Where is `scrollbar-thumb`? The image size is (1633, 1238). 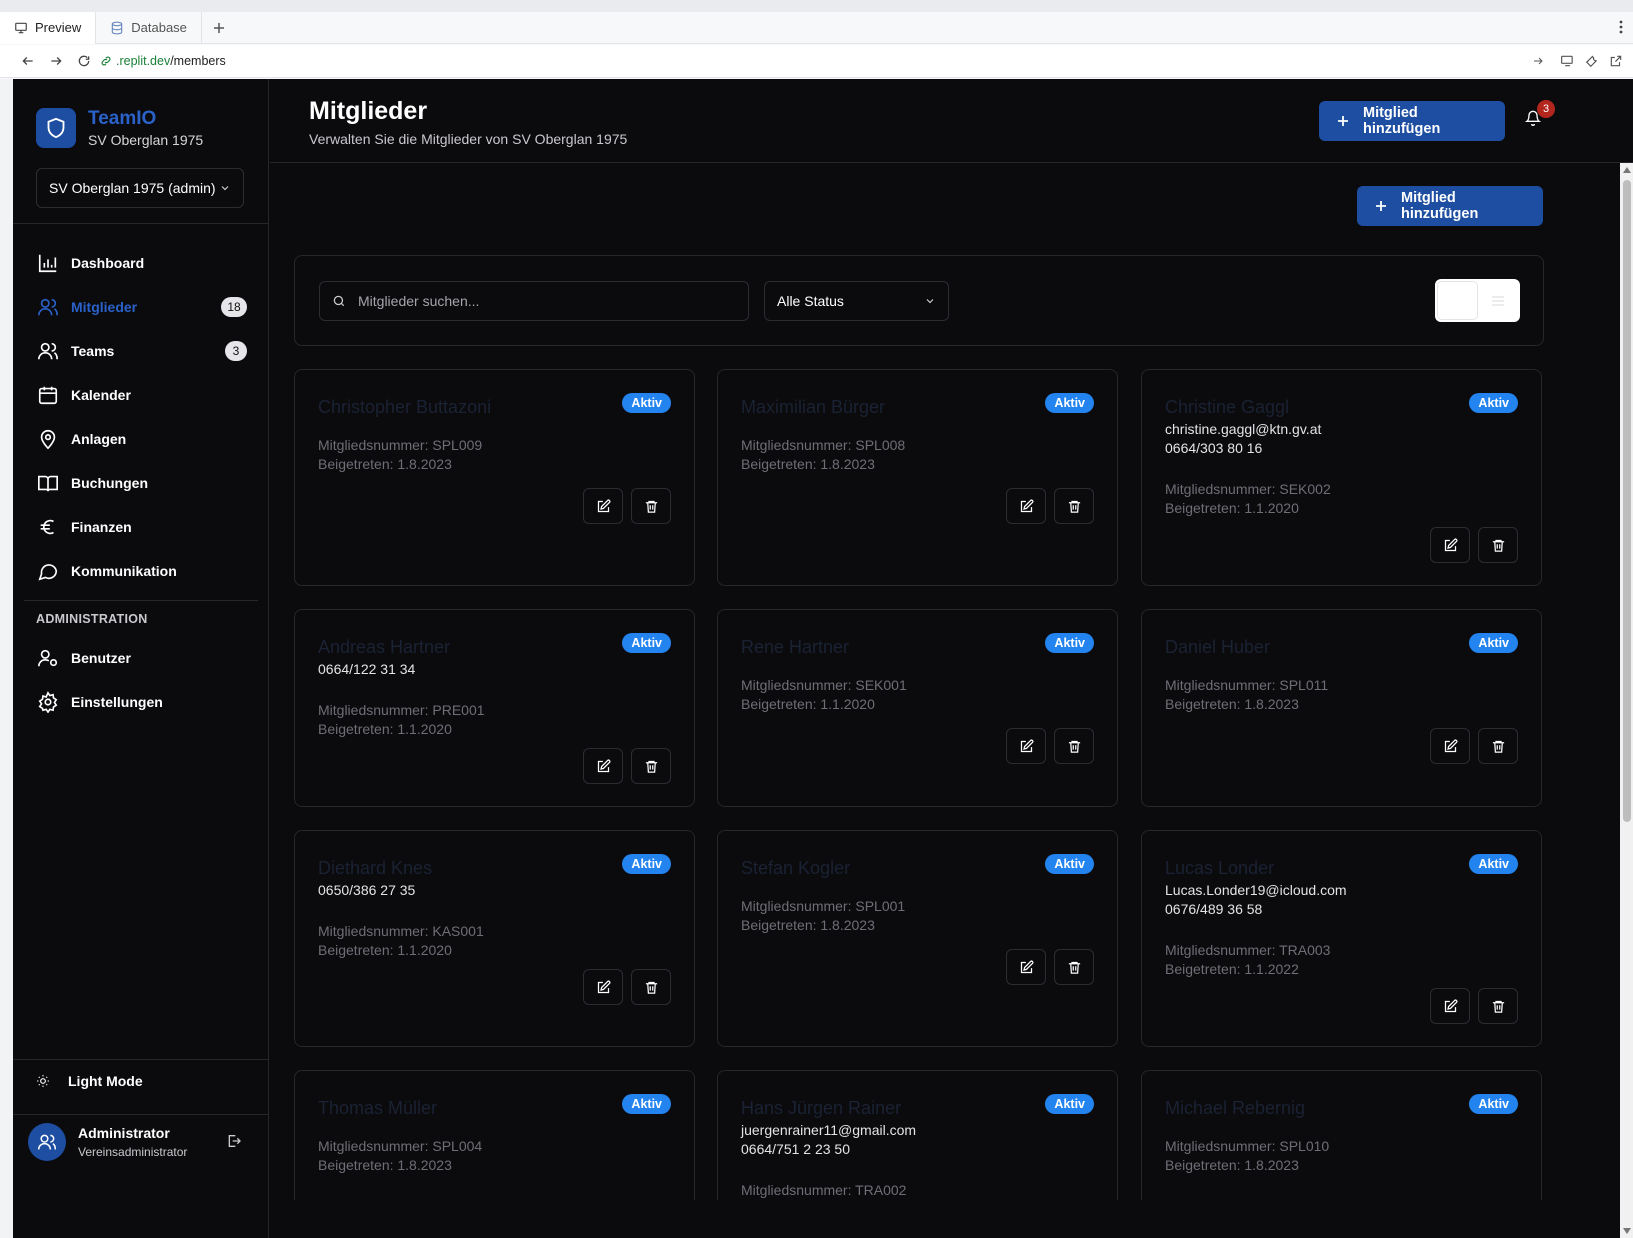
scrollbar-thumb is located at coordinates (1627, 501).